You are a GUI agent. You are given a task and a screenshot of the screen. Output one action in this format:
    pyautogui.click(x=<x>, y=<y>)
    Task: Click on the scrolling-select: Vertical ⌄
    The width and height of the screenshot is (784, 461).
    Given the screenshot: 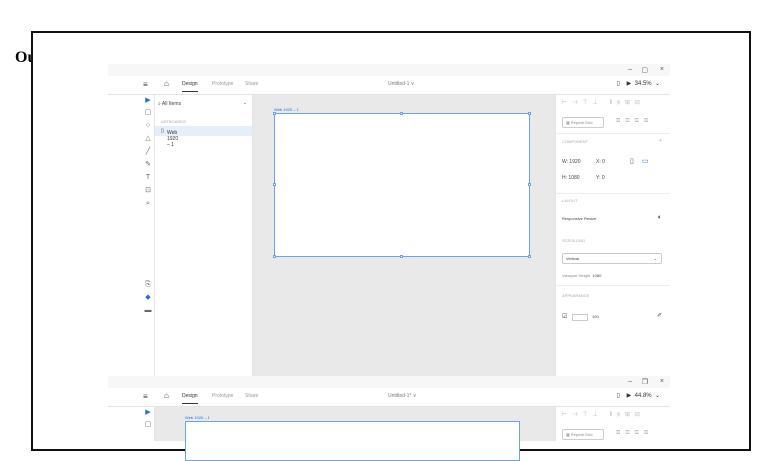 What is the action you would take?
    pyautogui.click(x=612, y=258)
    